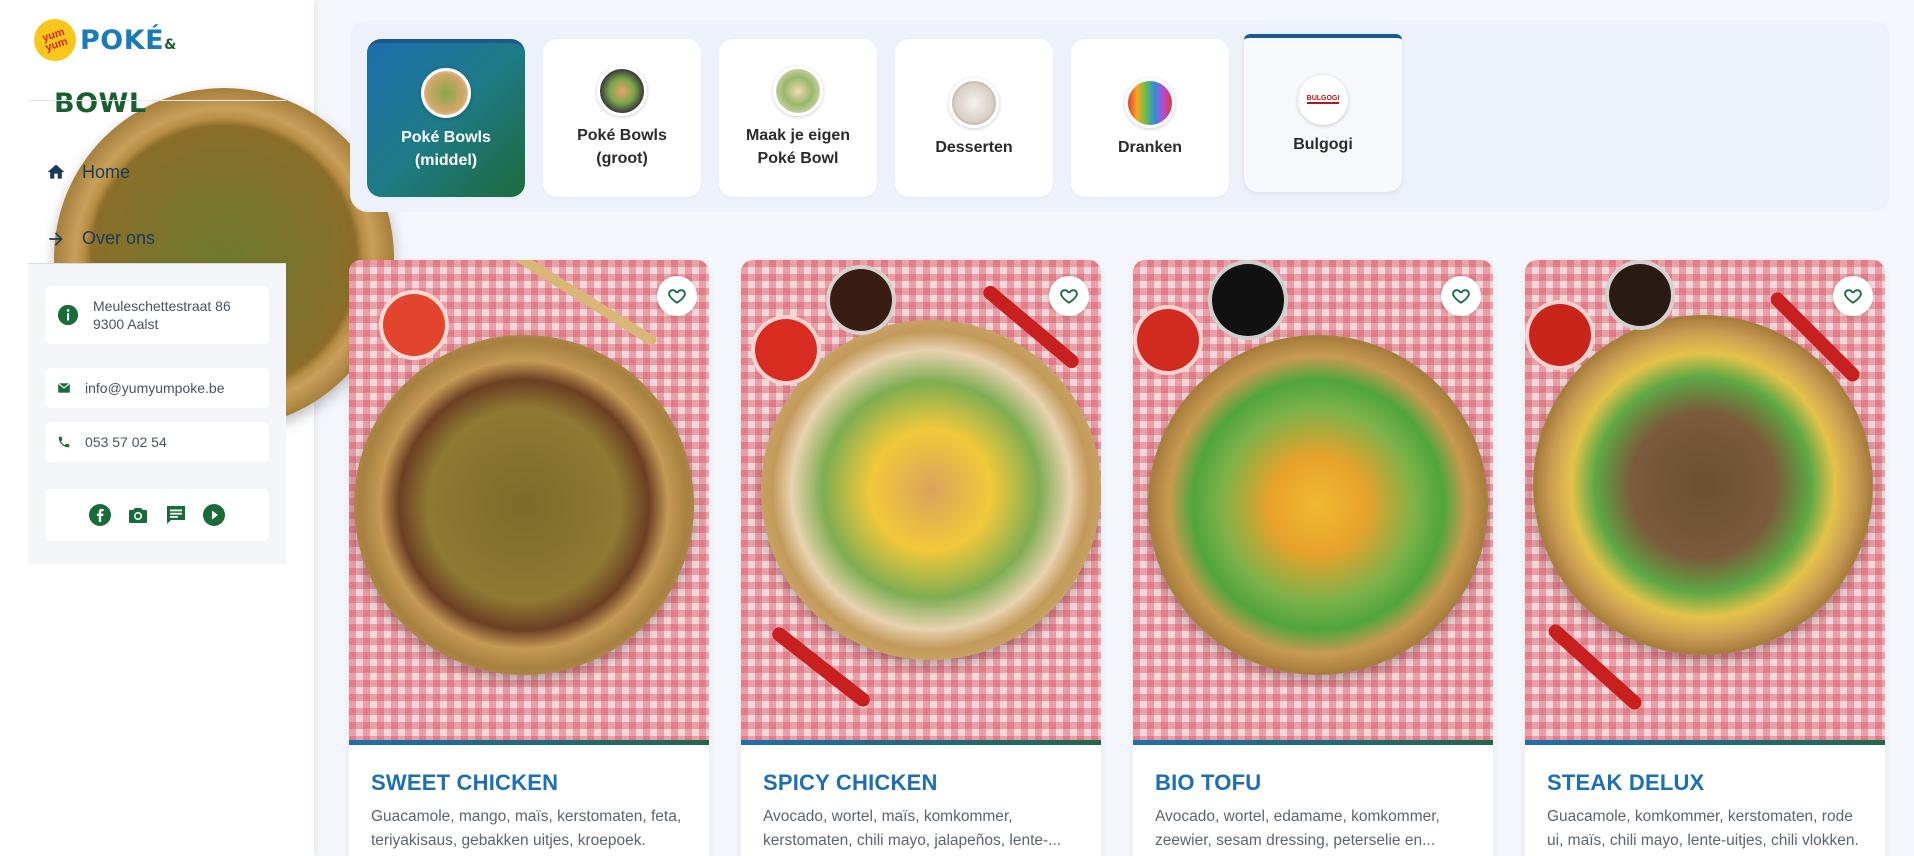 Image resolution: width=1914 pixels, height=856 pixels. I want to click on bulgogi-thumb-text: BULGOGI, so click(1323, 99).